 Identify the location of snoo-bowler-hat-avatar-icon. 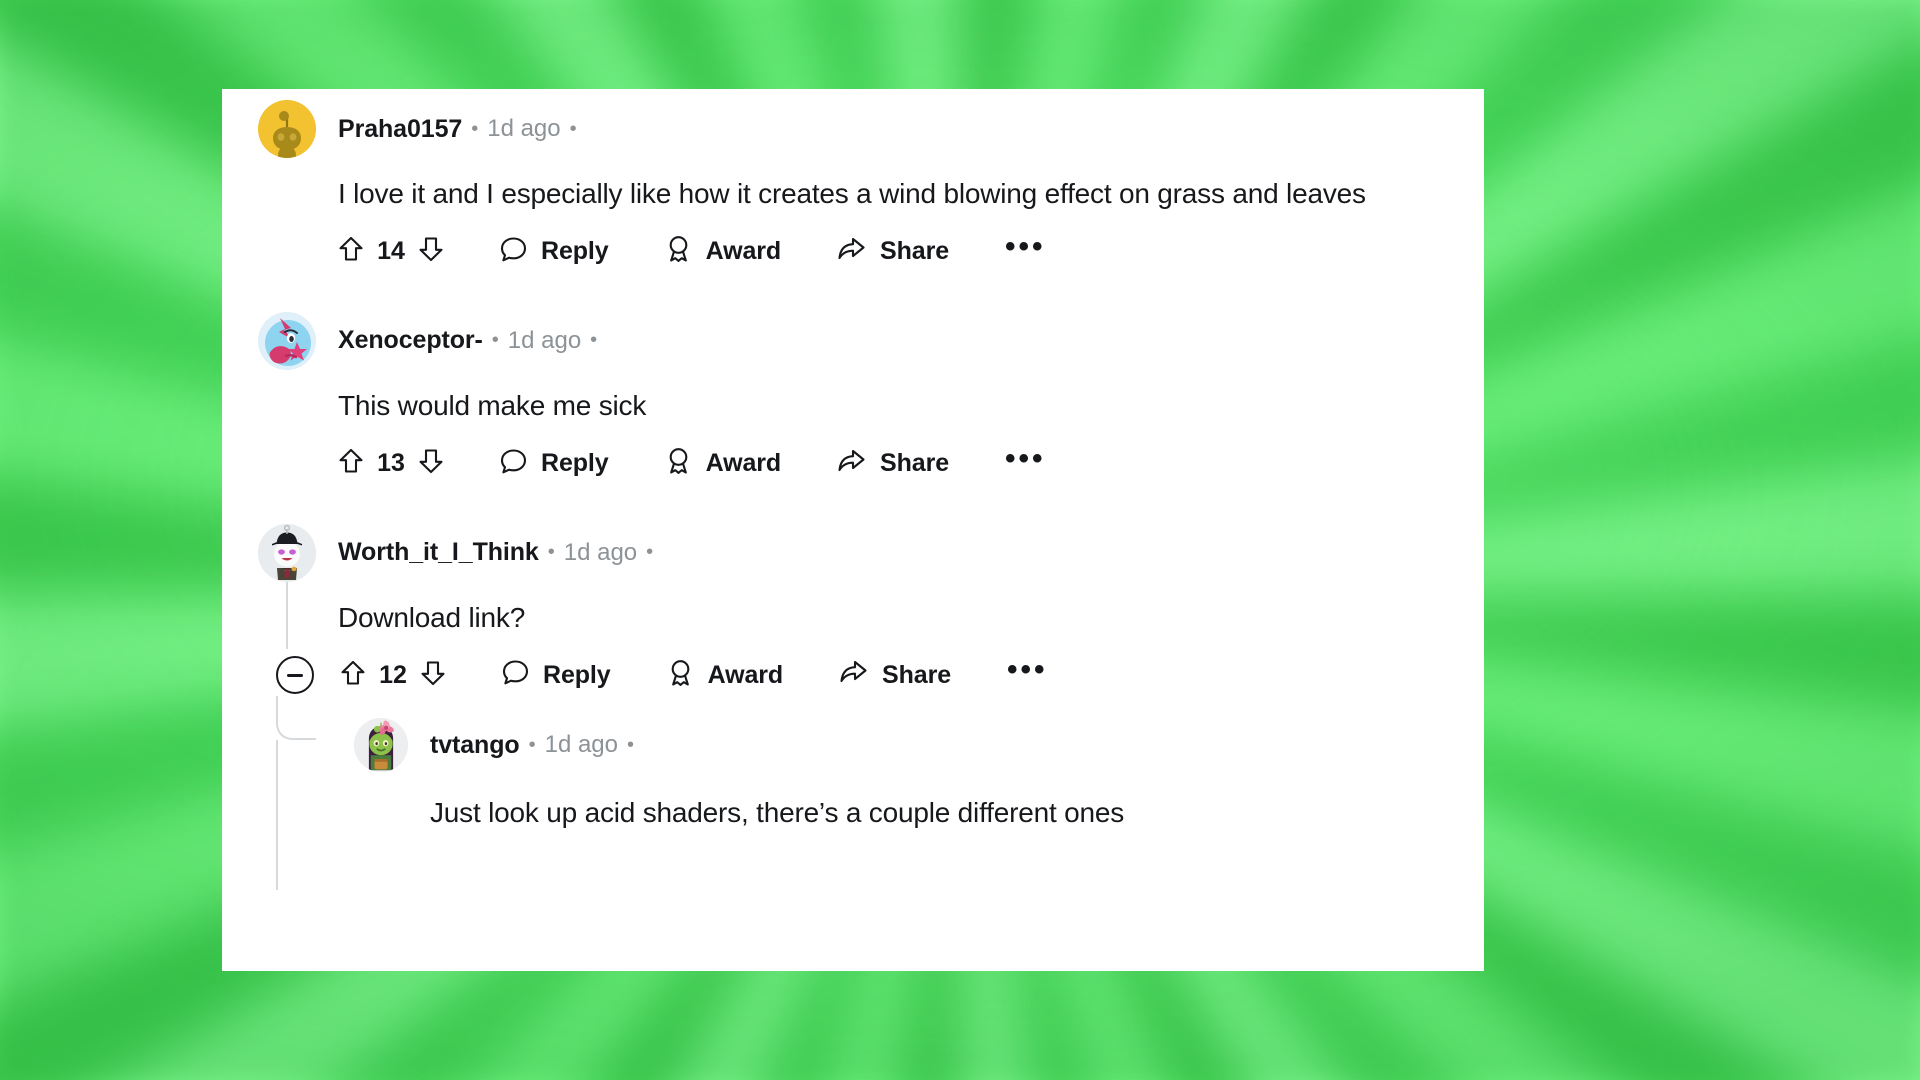
(287, 552).